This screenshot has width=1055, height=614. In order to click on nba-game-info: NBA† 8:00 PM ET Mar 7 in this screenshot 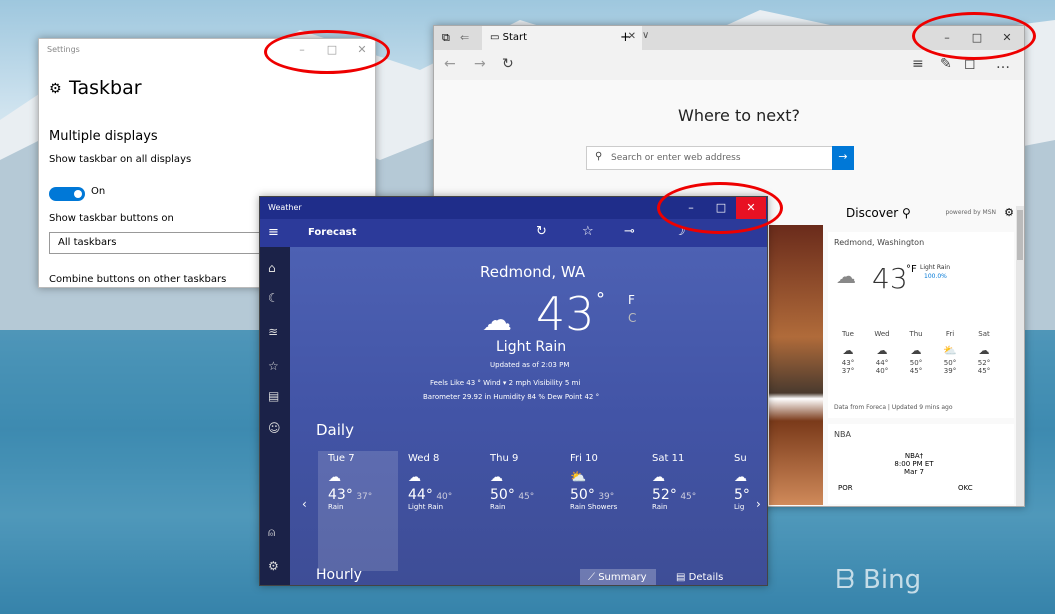, I will do `click(914, 464)`.